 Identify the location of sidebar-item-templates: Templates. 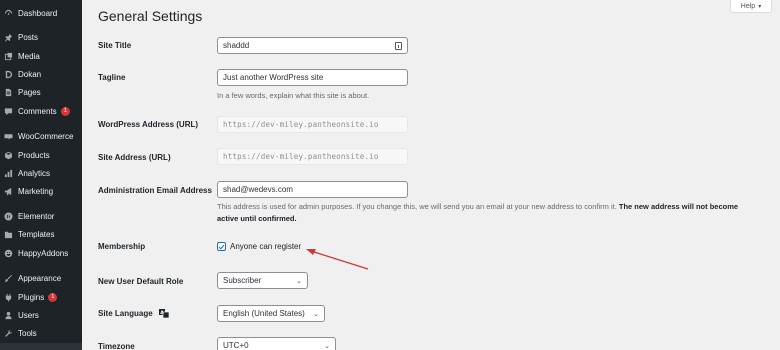
(41, 234).